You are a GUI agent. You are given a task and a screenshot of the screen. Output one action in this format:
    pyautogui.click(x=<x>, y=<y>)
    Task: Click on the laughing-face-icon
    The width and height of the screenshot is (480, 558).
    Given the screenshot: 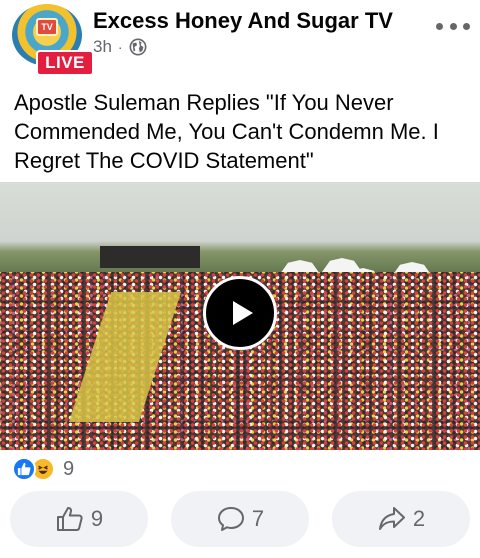 What is the action you would take?
    pyautogui.click(x=43, y=469)
    